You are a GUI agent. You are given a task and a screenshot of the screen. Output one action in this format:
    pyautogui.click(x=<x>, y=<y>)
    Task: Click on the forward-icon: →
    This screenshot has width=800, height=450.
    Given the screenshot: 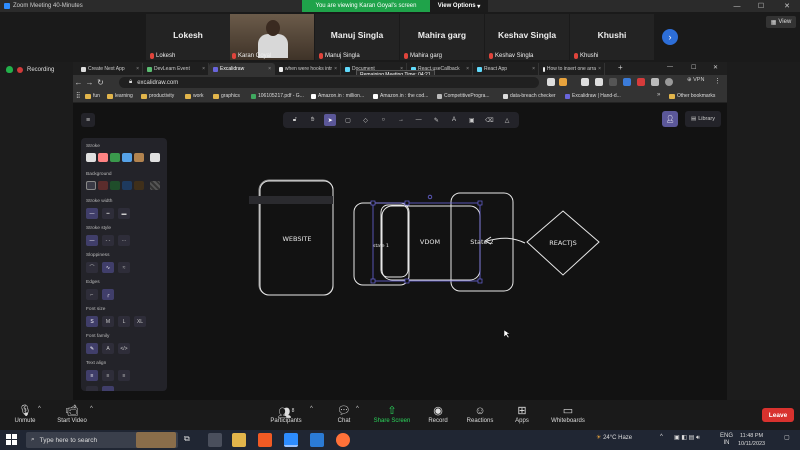 What is the action you would take?
    pyautogui.click(x=89, y=82)
    